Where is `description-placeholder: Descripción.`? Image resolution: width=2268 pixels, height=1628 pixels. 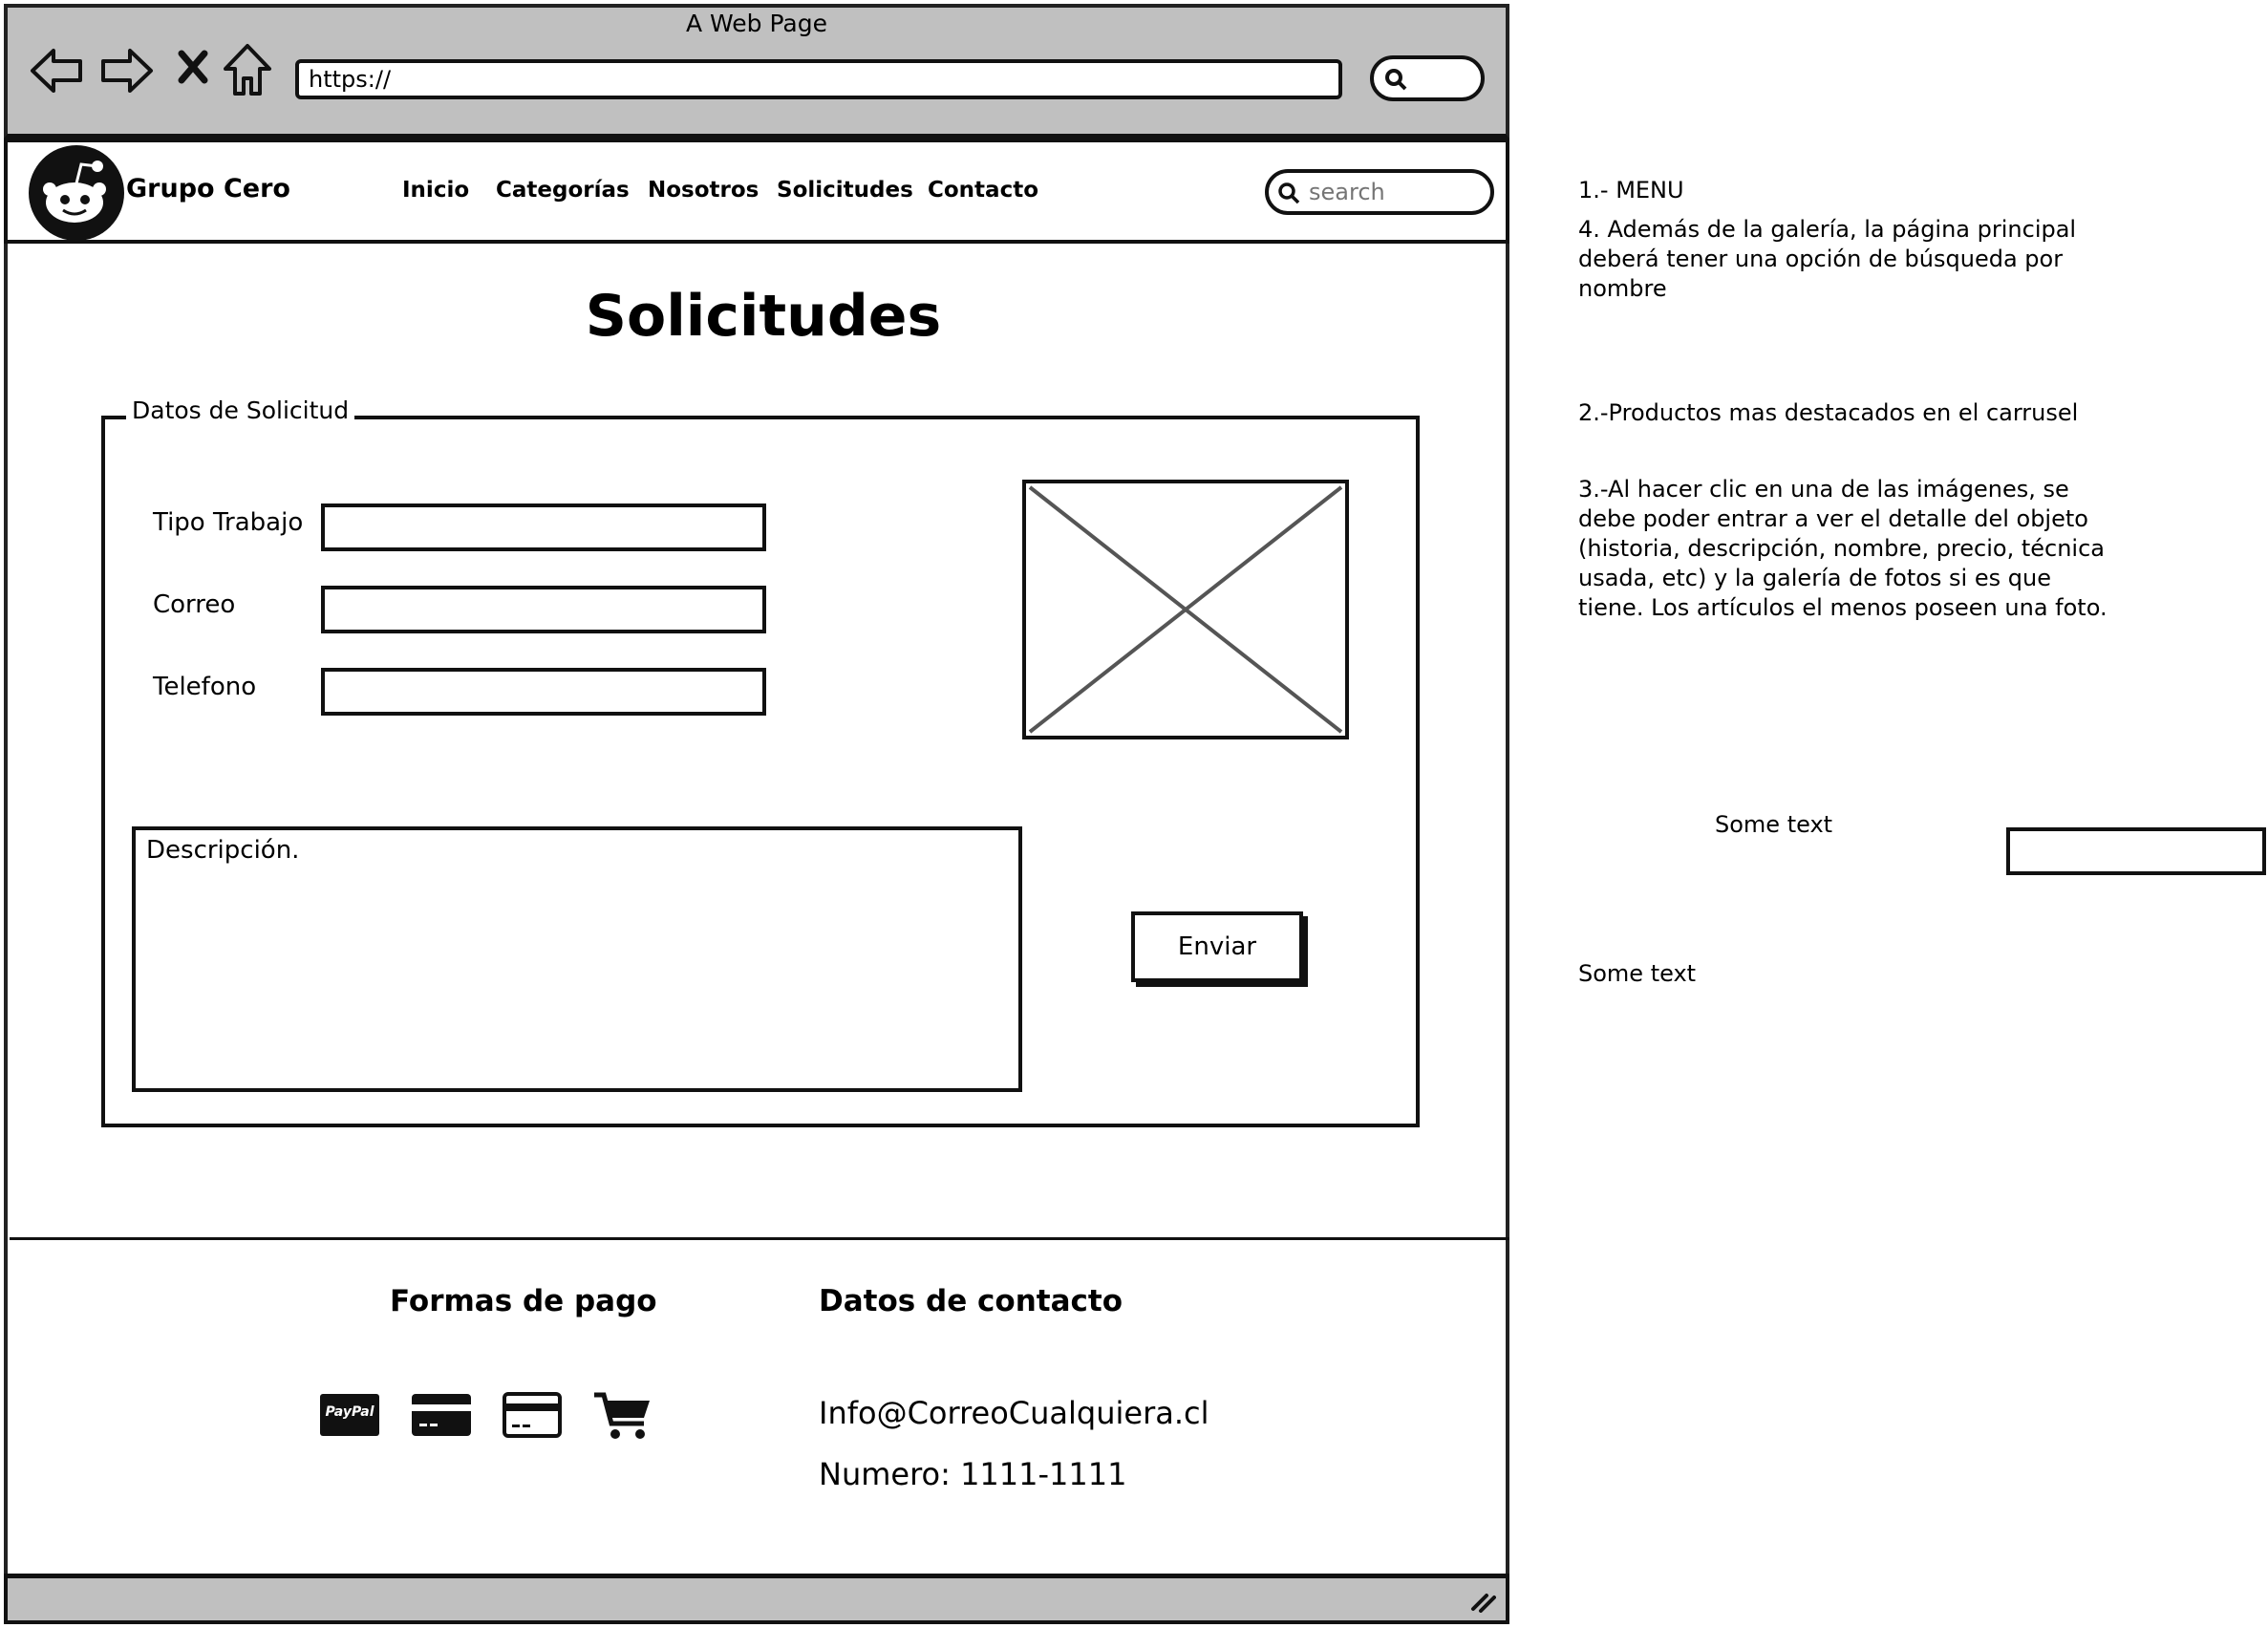 description-placeholder: Descripción. is located at coordinates (223, 851).